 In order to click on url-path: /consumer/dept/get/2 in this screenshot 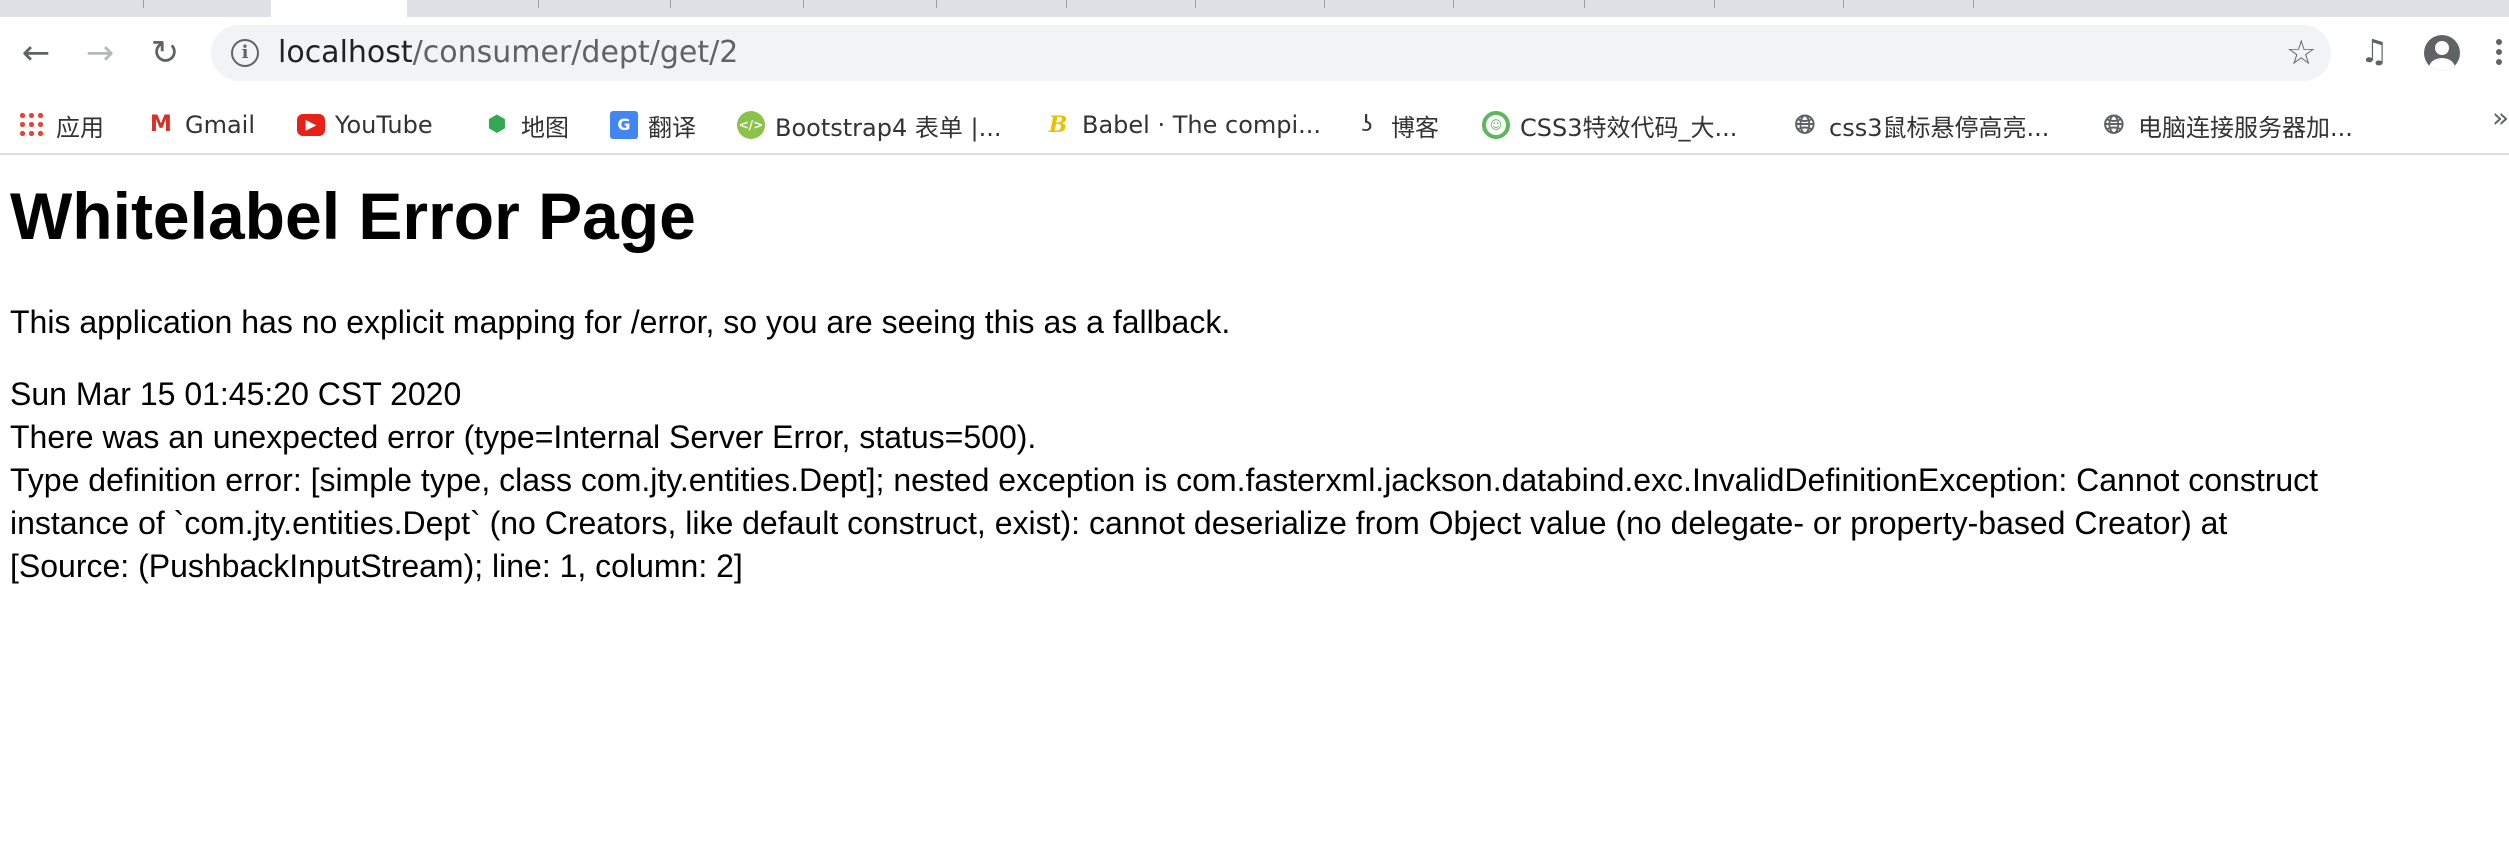, I will do `click(575, 52)`.